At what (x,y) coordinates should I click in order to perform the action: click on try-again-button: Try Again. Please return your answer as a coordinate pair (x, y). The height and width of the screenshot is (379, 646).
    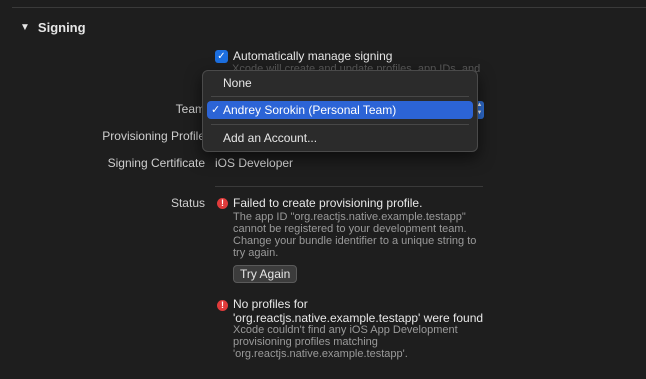
    Looking at the image, I should click on (265, 274).